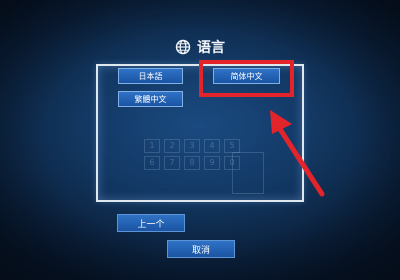 The height and width of the screenshot is (280, 400). I want to click on background-content: 1 2 3 4 5 6 7 8 9 0, so click(200, 151).